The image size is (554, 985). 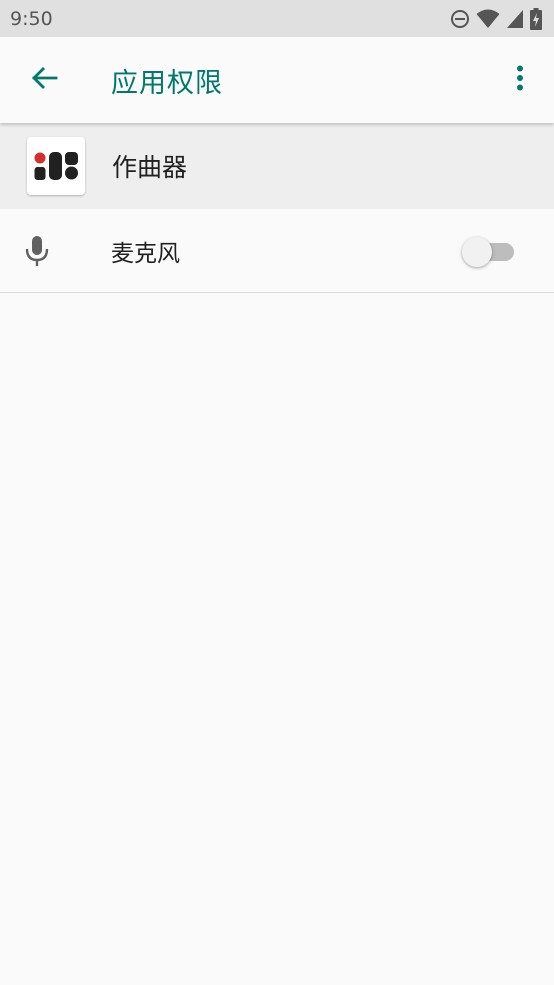 I want to click on more-vert-icon, so click(x=520, y=80).